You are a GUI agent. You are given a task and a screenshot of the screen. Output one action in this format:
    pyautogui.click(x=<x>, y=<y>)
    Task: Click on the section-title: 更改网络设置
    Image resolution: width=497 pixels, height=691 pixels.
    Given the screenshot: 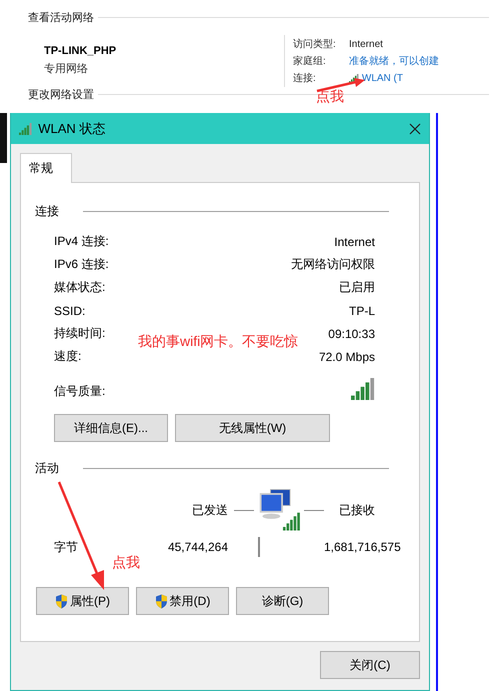 What is the action you would take?
    pyautogui.click(x=61, y=95)
    